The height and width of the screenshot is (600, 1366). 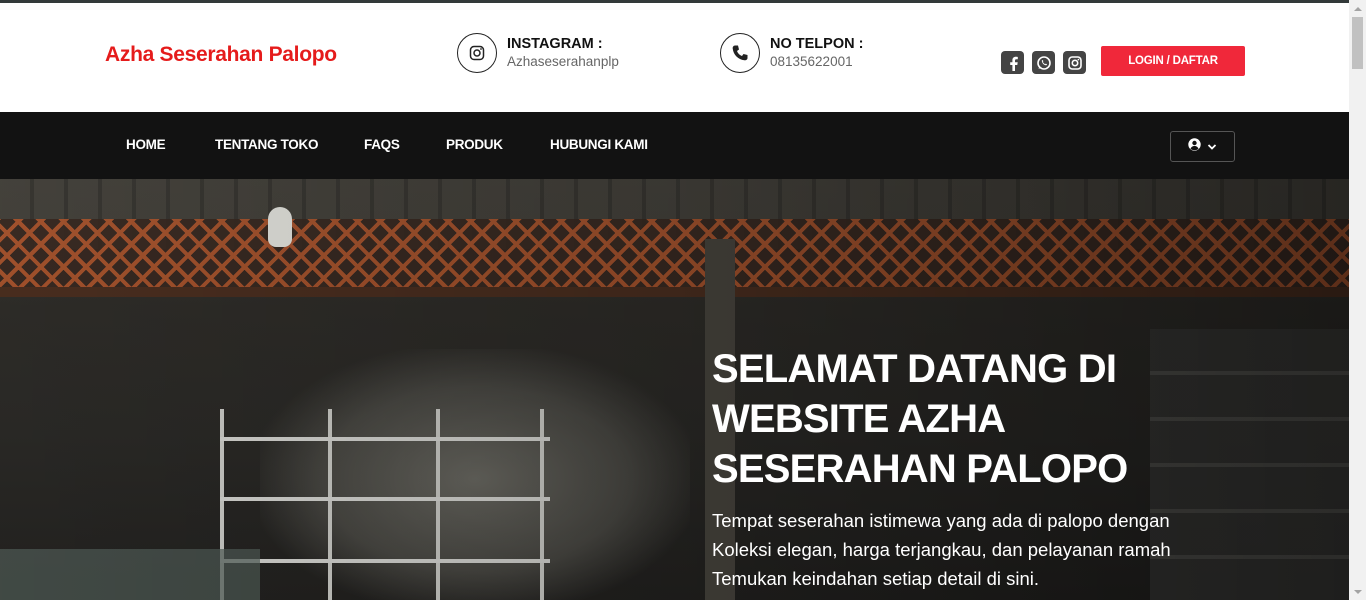 I want to click on facebook-icon, so click(x=1012, y=62).